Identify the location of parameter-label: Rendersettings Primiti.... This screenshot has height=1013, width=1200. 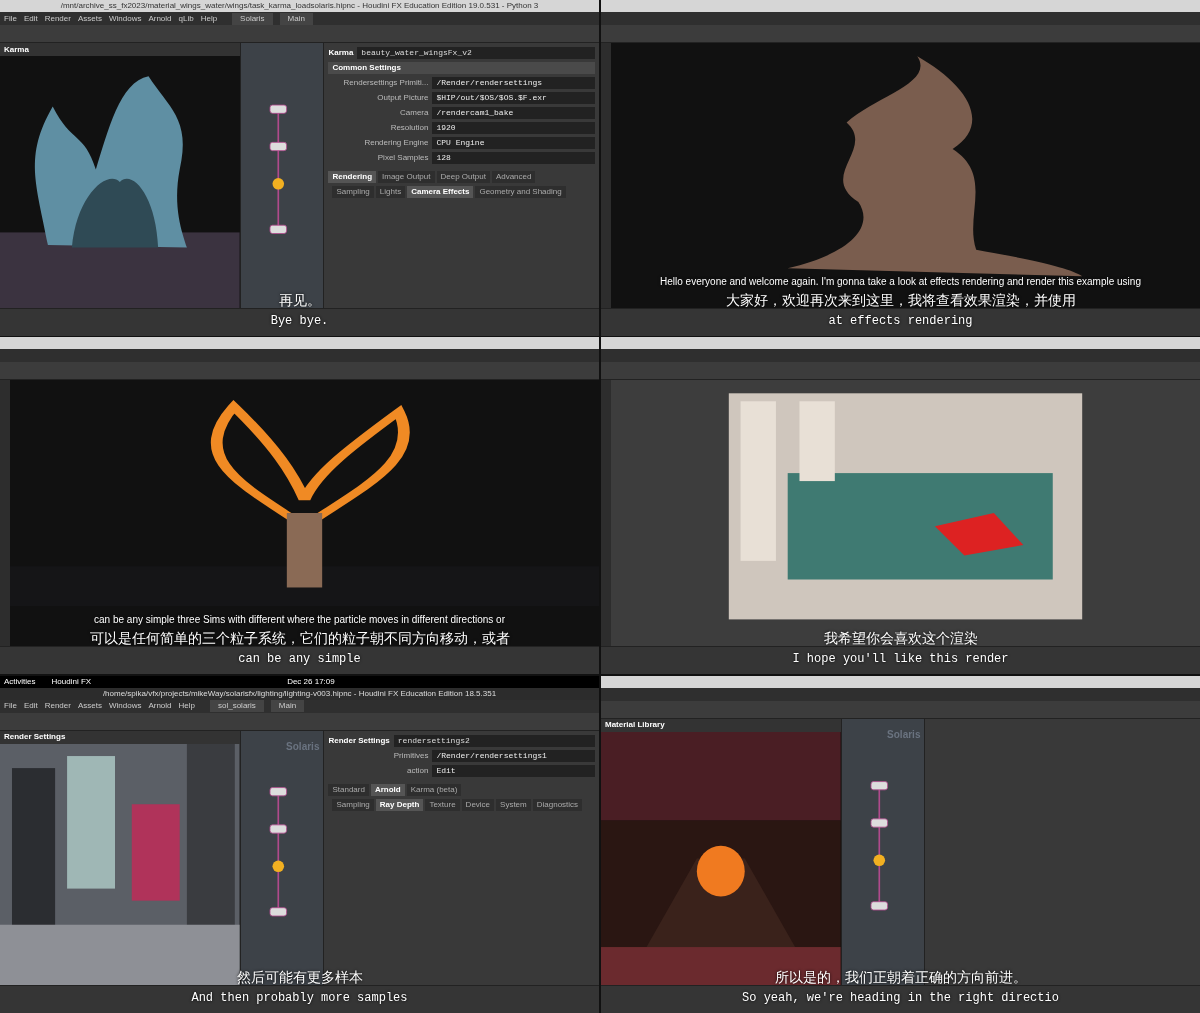
(385, 83).